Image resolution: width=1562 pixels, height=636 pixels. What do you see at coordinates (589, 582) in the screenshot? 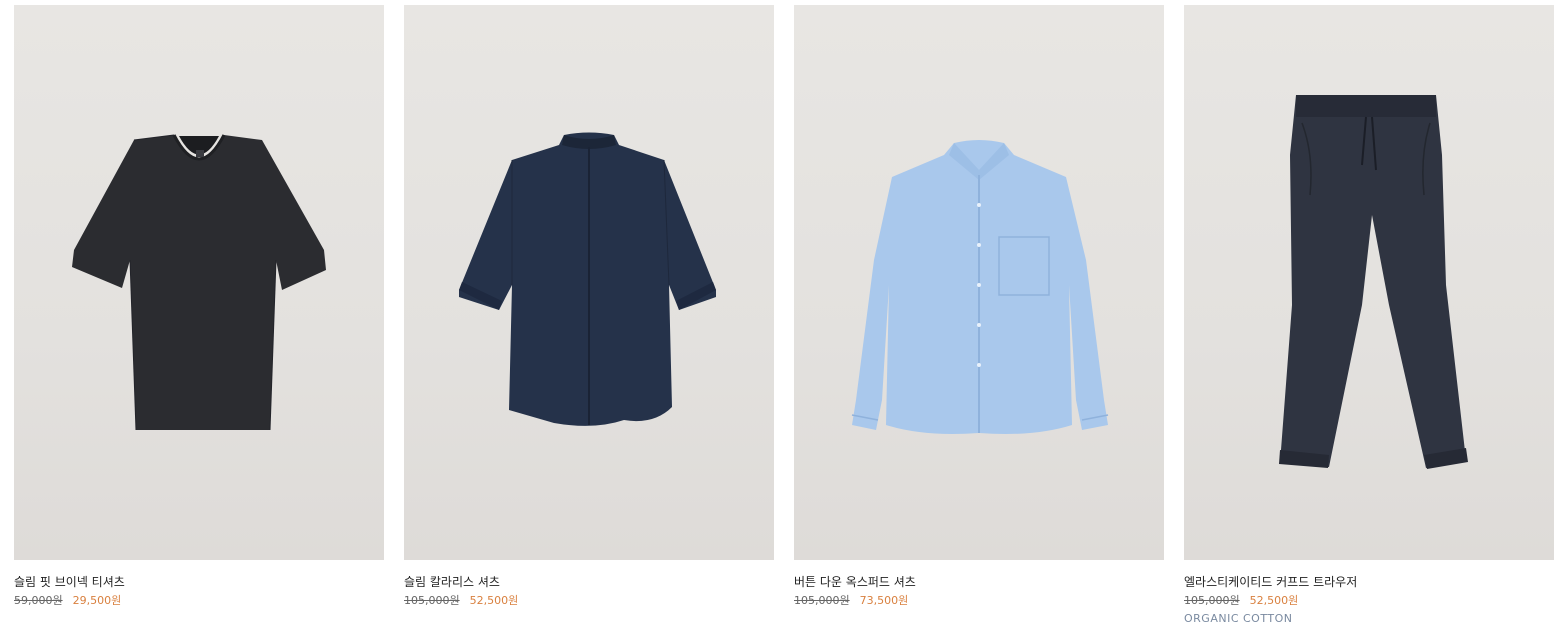
I see `product-name: 슬림 칼라리스 셔츠` at bounding box center [589, 582].